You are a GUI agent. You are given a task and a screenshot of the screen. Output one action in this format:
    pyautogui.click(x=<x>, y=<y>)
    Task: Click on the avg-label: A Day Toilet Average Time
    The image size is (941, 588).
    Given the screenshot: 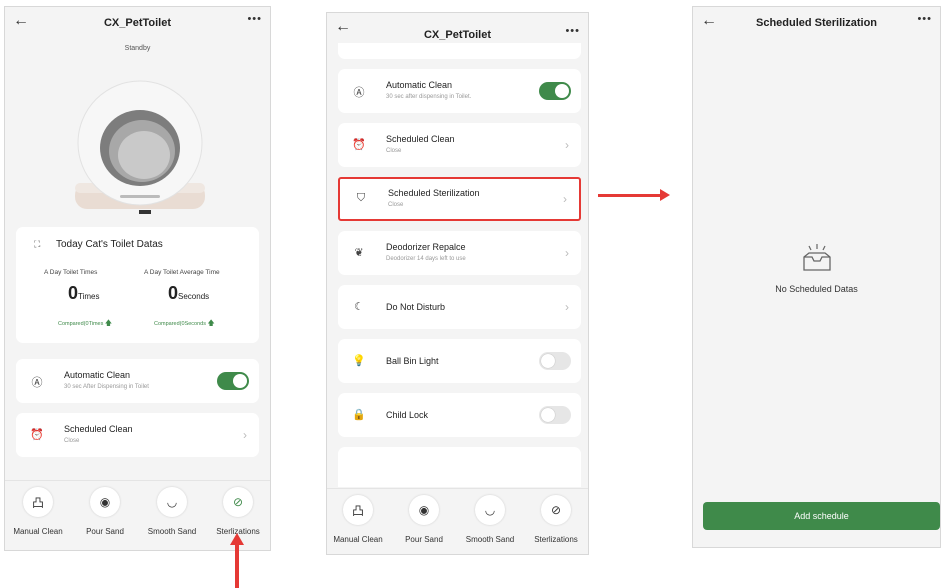 What is the action you would take?
    pyautogui.click(x=182, y=272)
    